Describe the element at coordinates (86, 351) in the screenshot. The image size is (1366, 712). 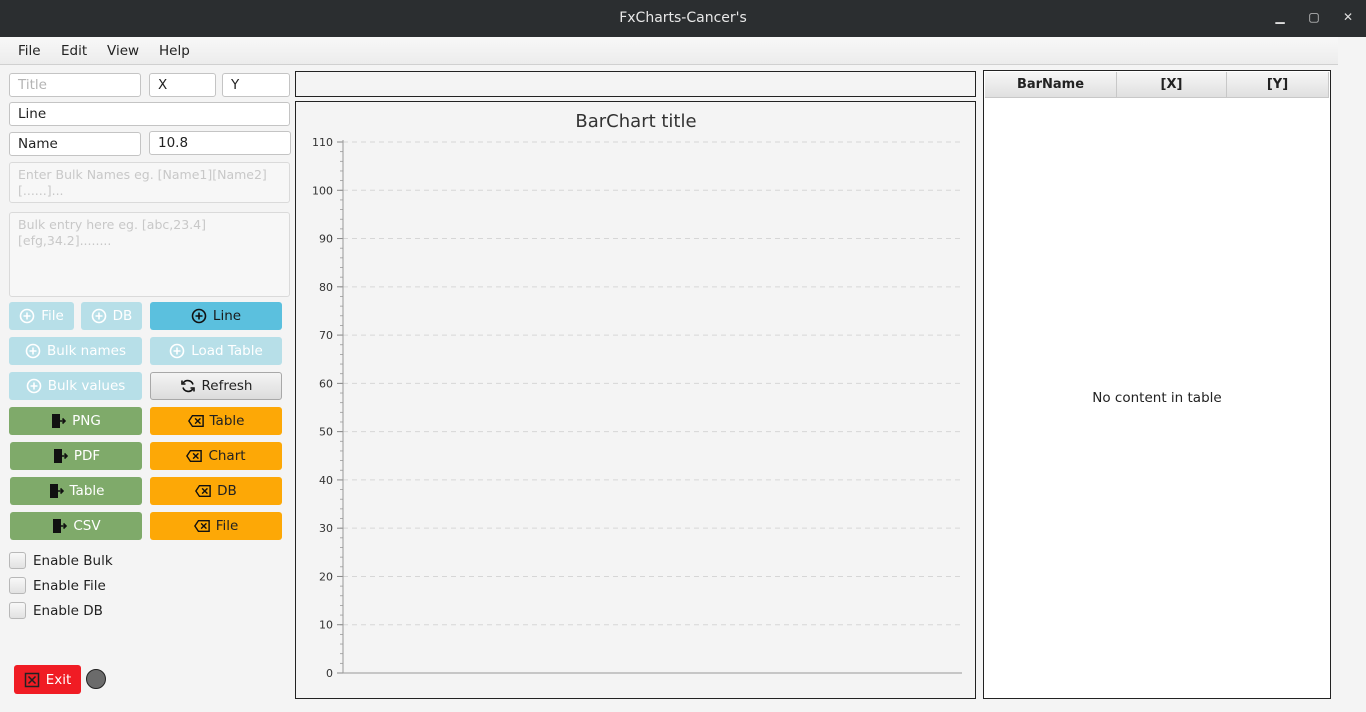
I see `bulk-names-label: Bulk names` at that location.